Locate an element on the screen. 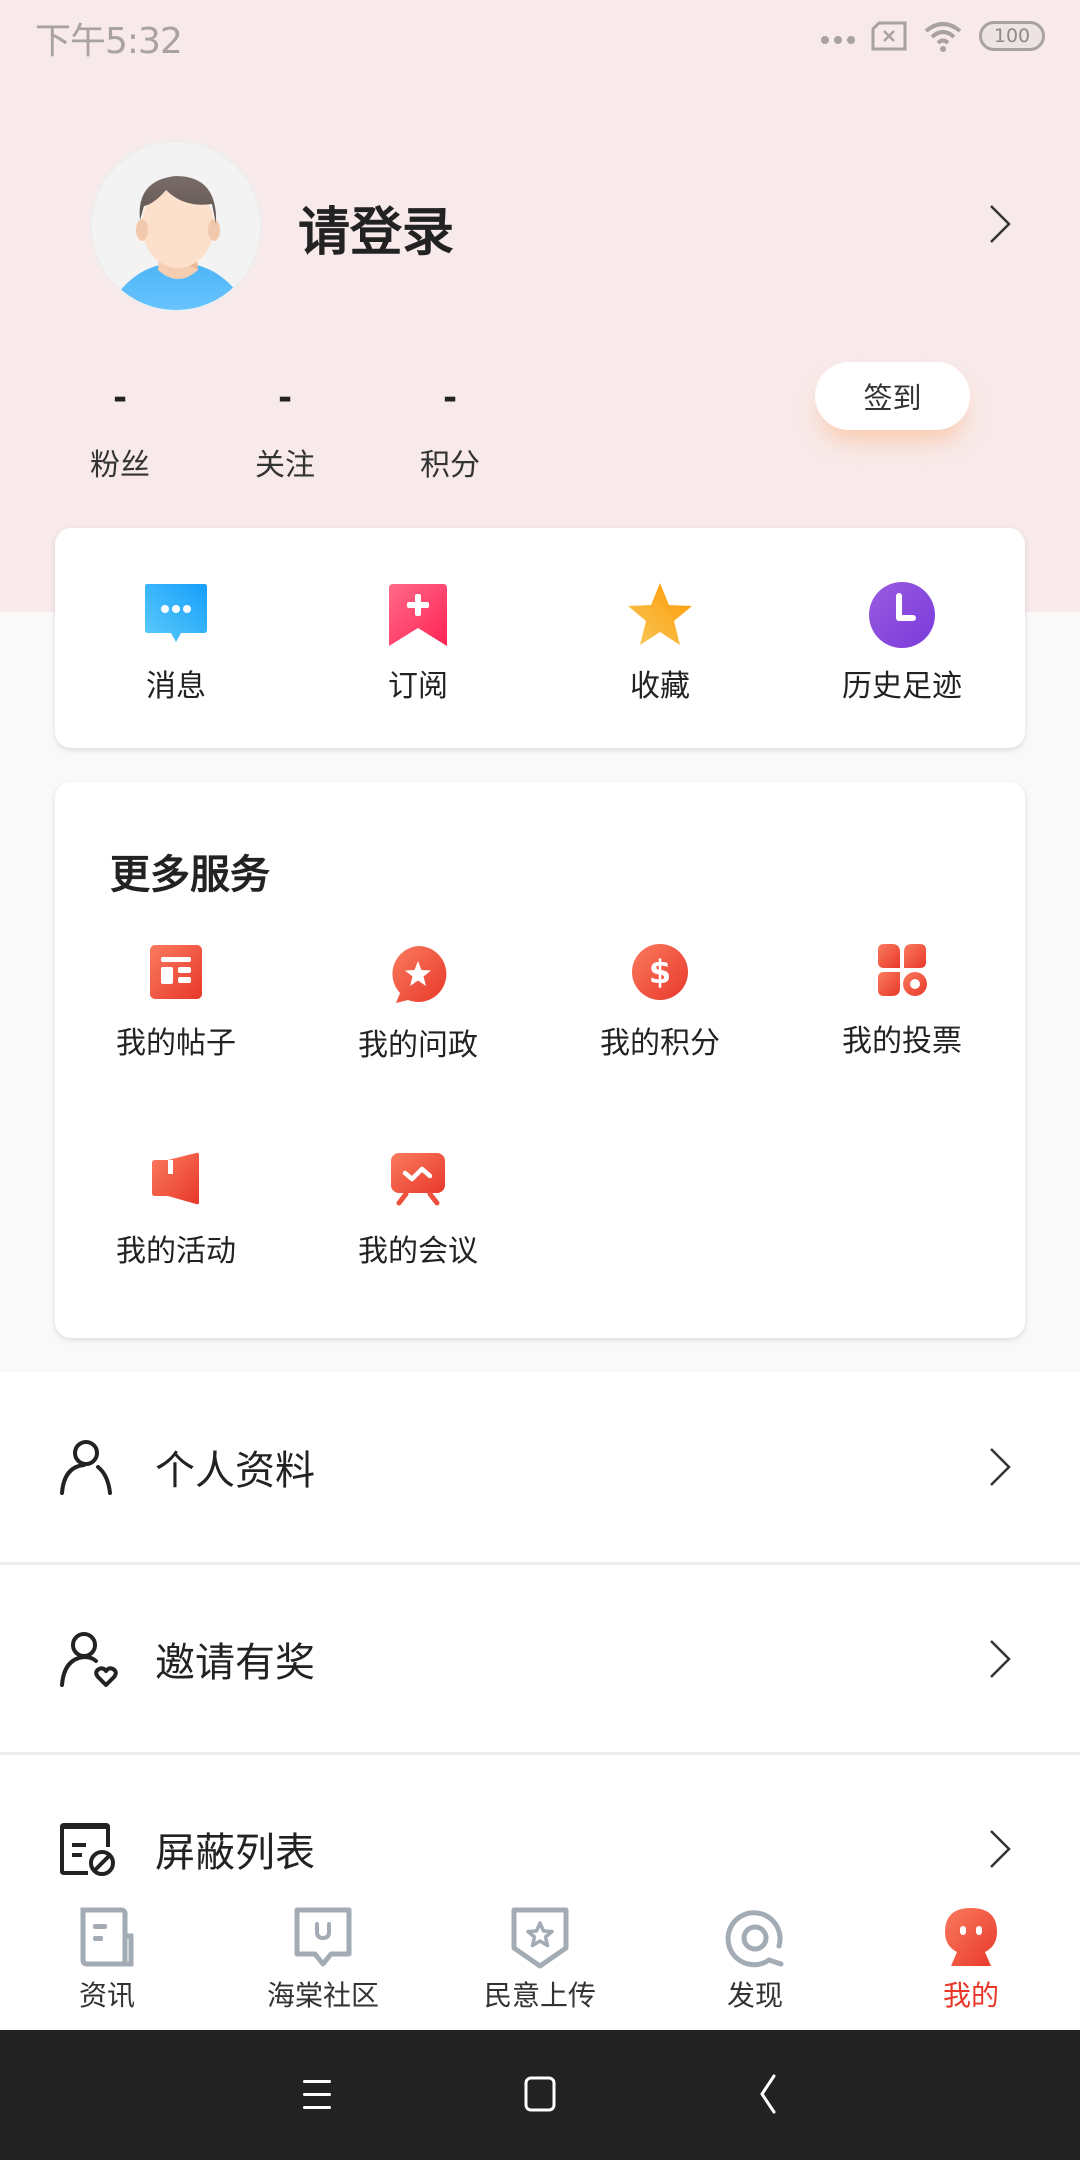 The height and width of the screenshot is (2160, 1080). quick-action-subscribe: 订阅 is located at coordinates (418, 638).